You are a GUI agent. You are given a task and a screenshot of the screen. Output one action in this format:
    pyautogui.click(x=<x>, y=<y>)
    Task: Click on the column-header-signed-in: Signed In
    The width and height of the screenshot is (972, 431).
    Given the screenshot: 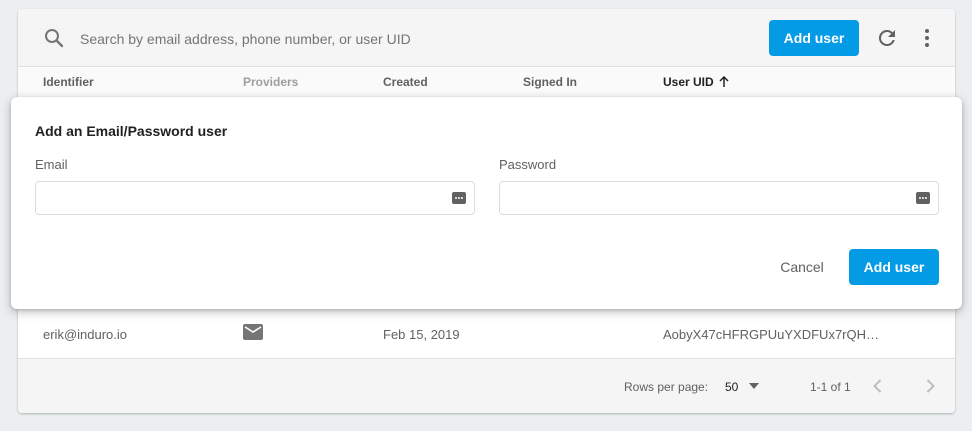 What is the action you would take?
    pyautogui.click(x=550, y=82)
    